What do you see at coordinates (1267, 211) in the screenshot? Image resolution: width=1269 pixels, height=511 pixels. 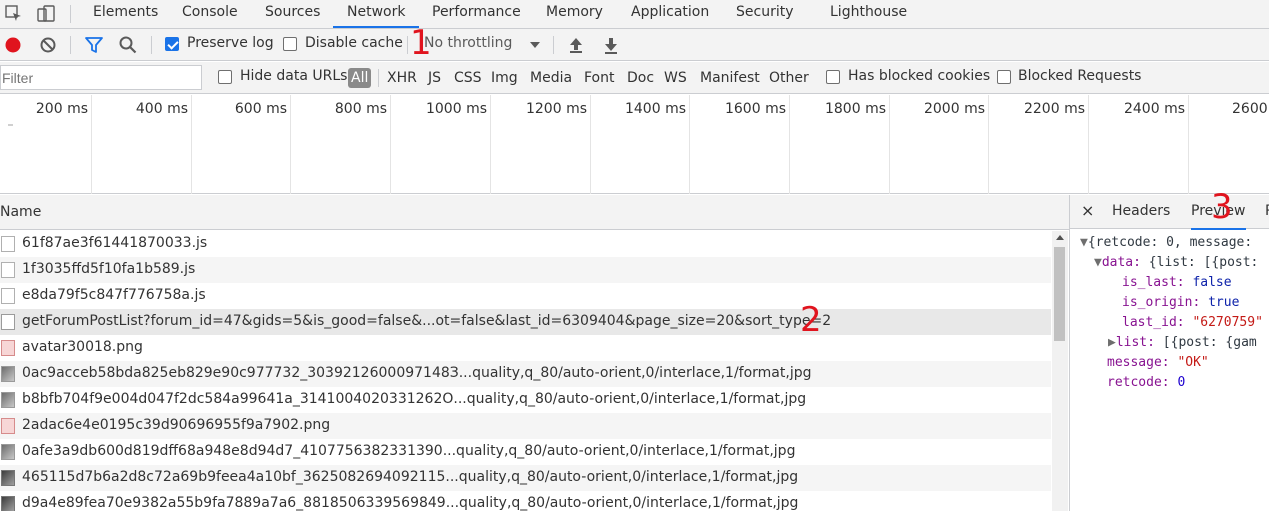 I see `tab-response: R` at bounding box center [1267, 211].